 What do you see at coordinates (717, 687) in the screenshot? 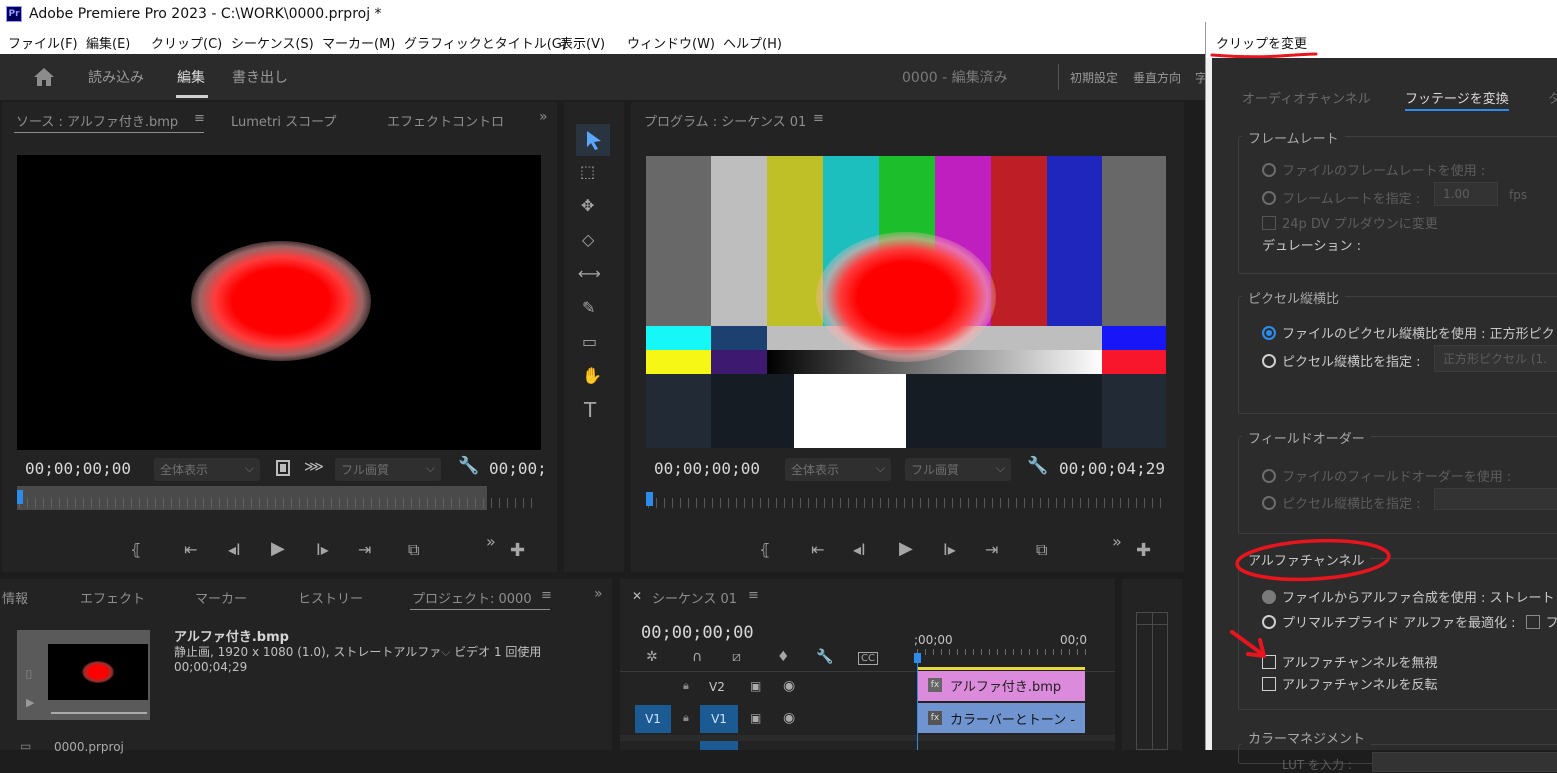
I see `track-name-v2: V2` at bounding box center [717, 687].